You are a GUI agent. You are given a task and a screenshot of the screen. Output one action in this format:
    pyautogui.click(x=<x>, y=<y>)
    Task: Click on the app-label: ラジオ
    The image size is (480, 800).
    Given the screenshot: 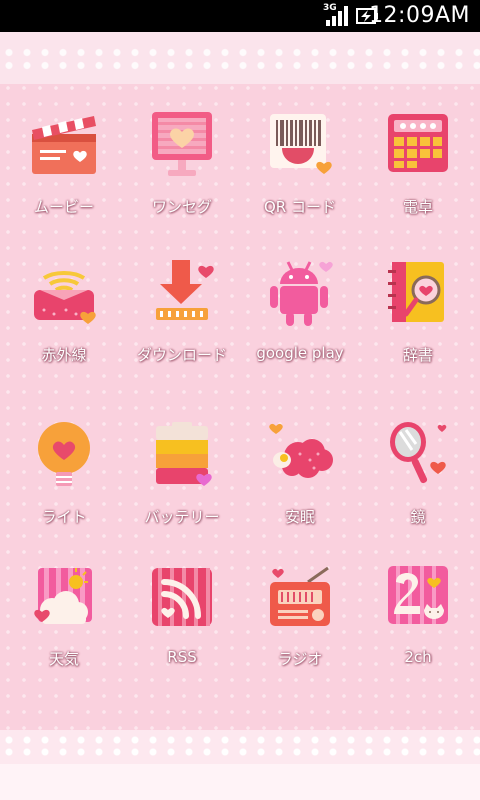 What is the action you would take?
    pyautogui.click(x=300, y=659)
    